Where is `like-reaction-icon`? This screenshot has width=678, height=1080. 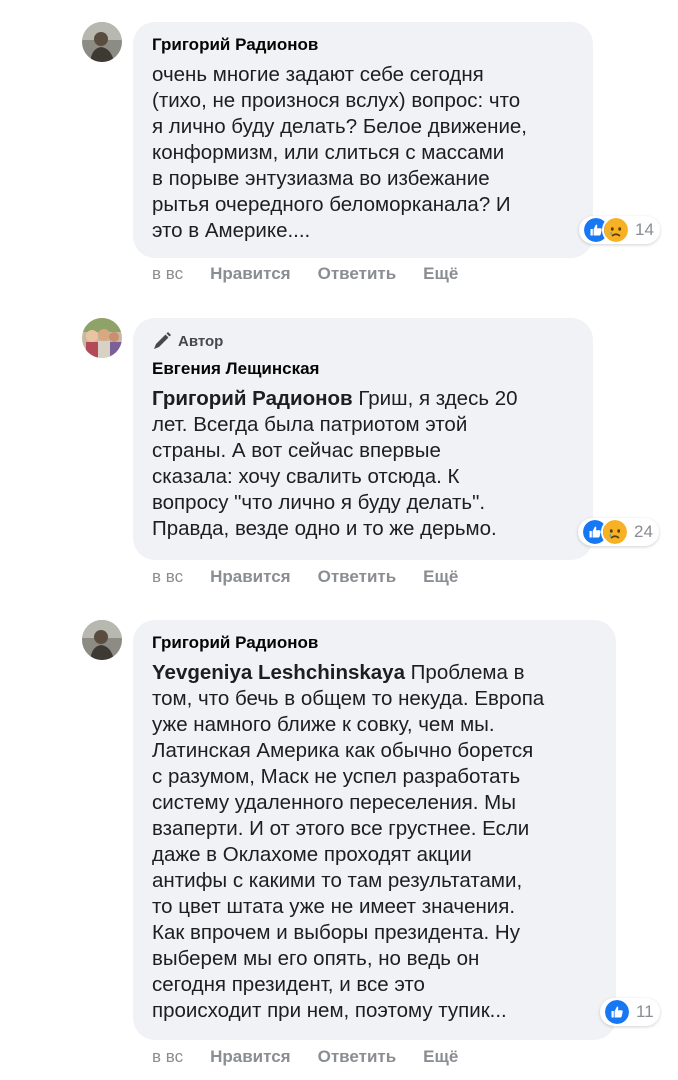 like-reaction-icon is located at coordinates (617, 1012).